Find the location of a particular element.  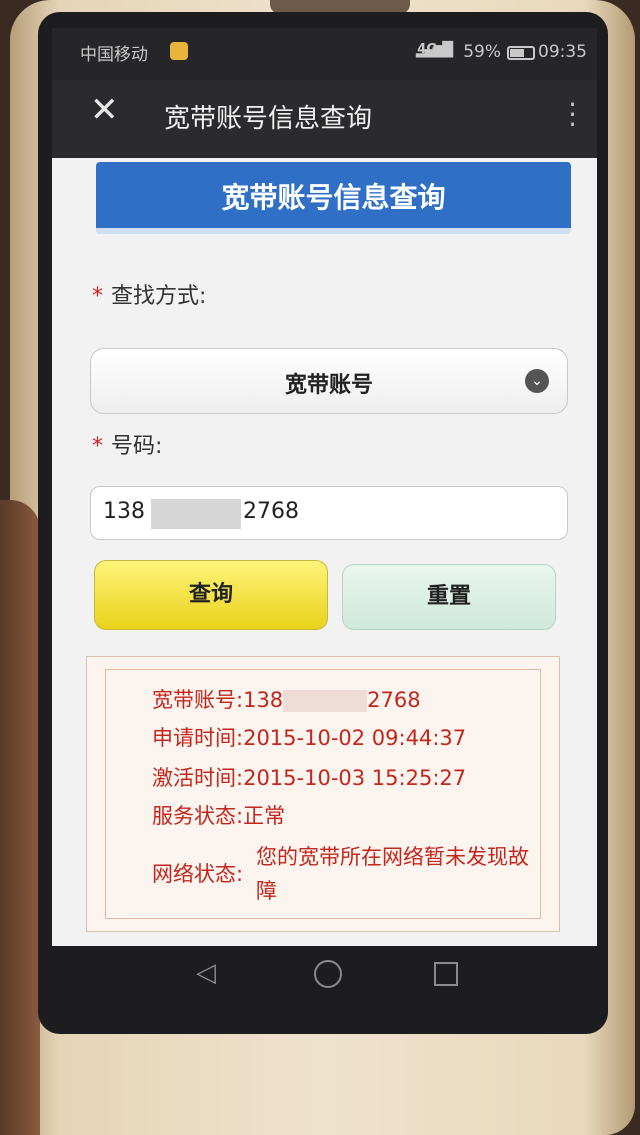

header-banner: 宽带账号信息查询 is located at coordinates (333, 198).